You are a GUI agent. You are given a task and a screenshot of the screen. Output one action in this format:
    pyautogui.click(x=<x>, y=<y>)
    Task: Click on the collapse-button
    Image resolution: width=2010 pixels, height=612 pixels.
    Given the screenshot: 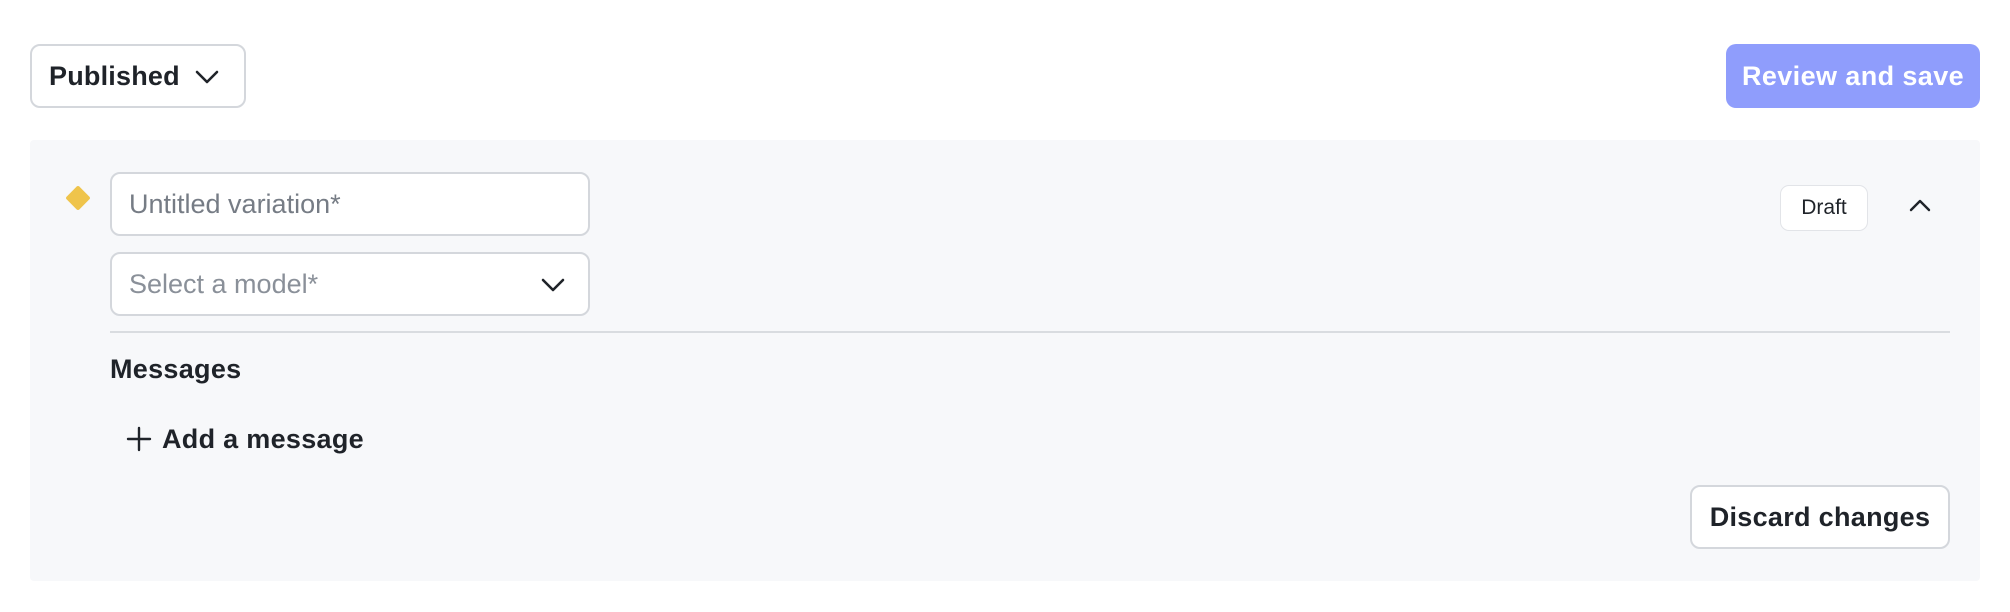 What is the action you would take?
    pyautogui.click(x=1920, y=205)
    